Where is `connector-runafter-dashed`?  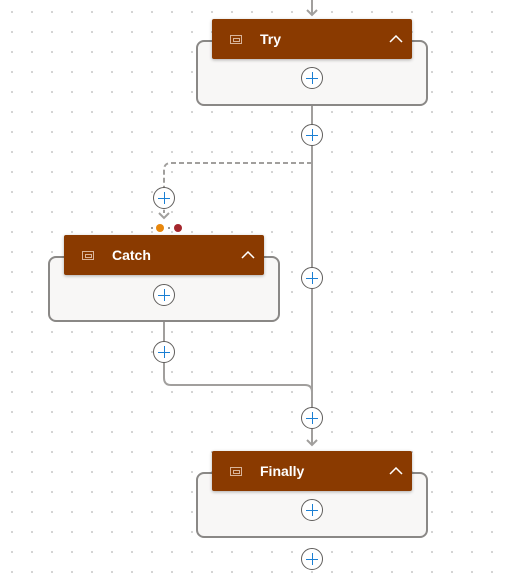
connector-runafter-dashed is located at coordinates (237, 187).